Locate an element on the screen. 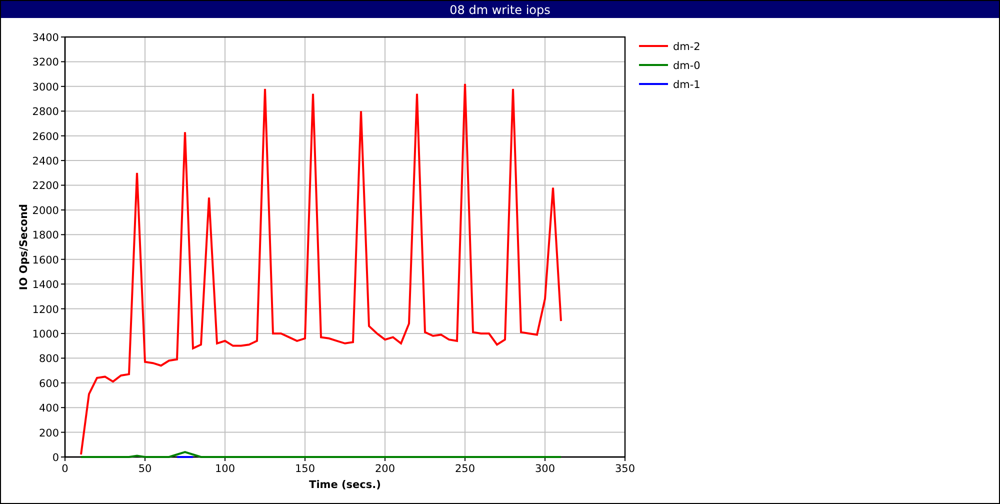  y-tick-label: 0 is located at coordinates (55, 458).